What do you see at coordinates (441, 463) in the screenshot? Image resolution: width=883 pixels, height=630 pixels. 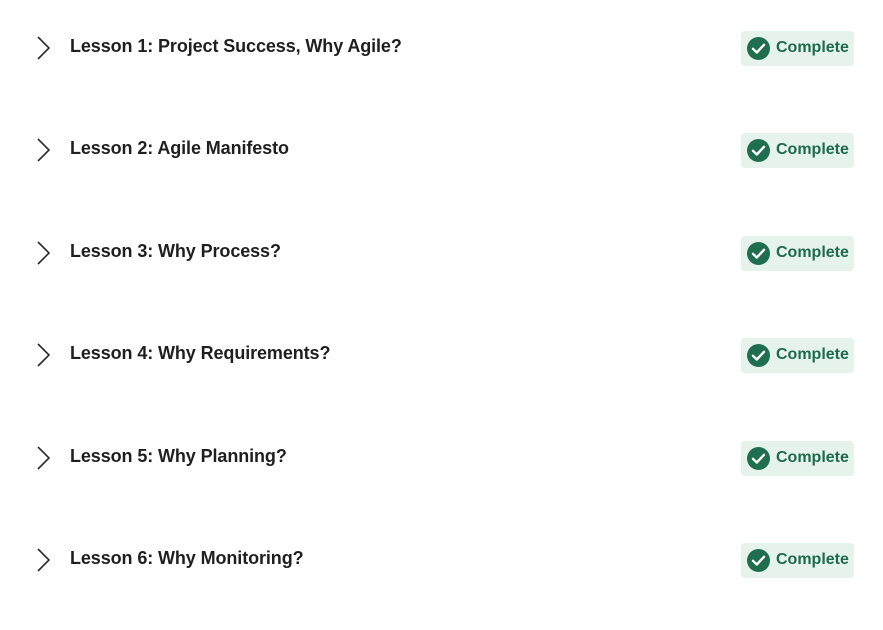 I see `lesson-row-5: Lesson 5: Why Planning? Complete` at bounding box center [441, 463].